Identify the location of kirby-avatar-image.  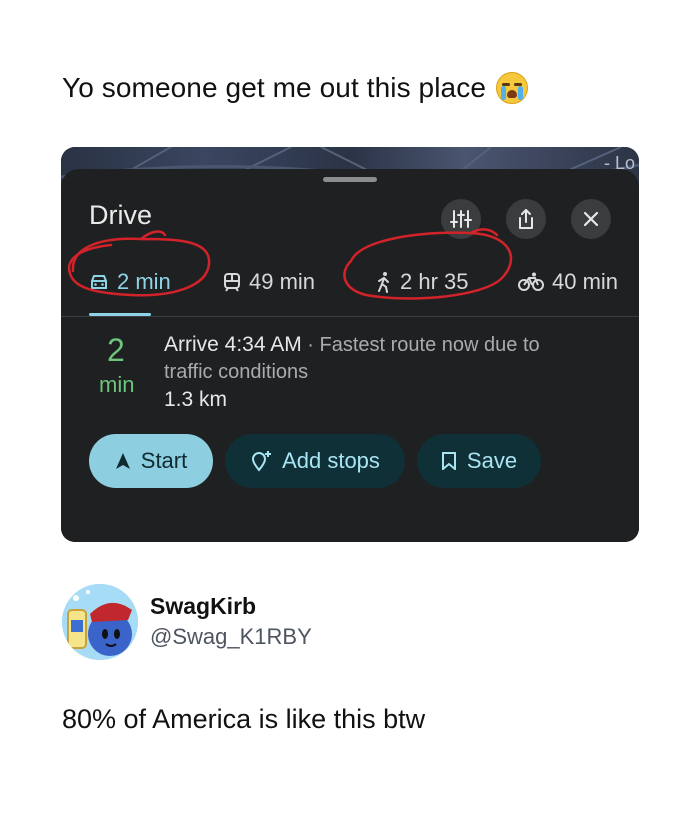
(100, 622).